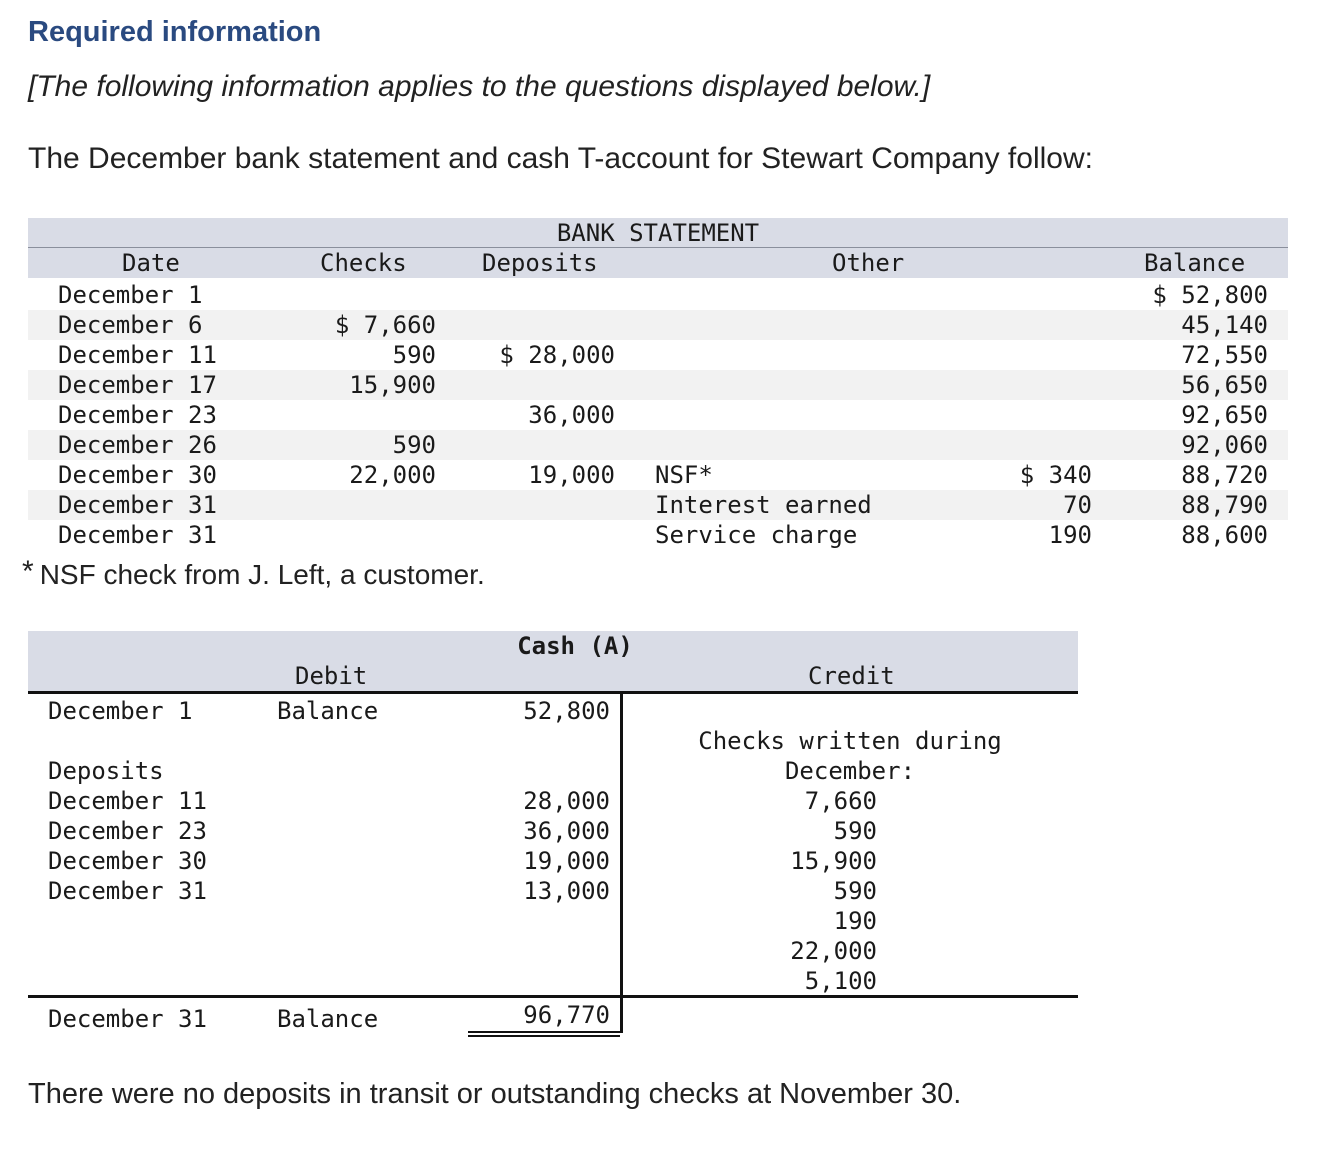  I want to click on bank-row-checks: 22,000, so click(392, 475).